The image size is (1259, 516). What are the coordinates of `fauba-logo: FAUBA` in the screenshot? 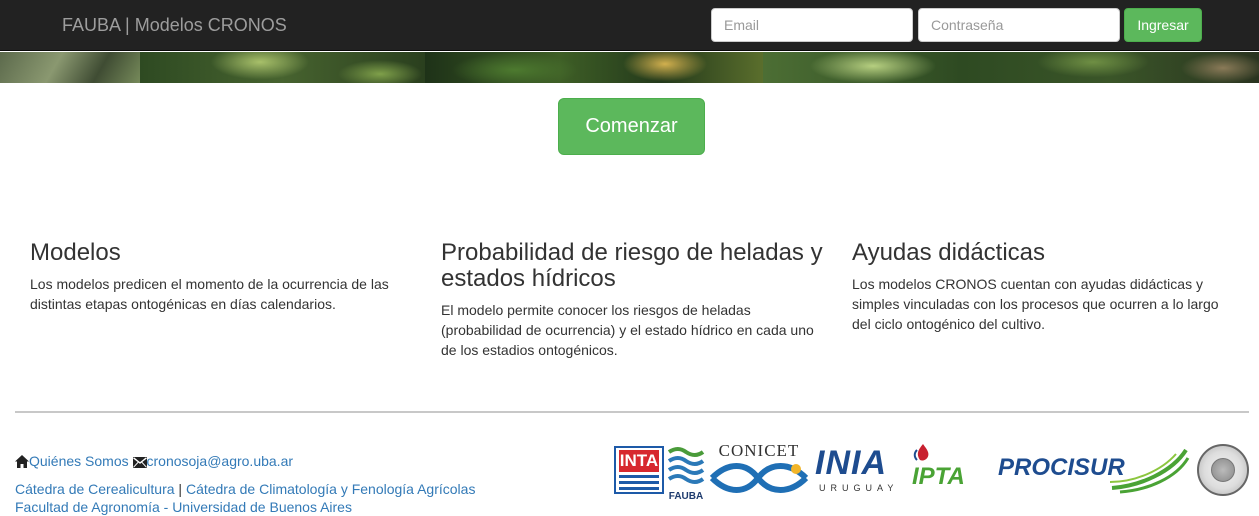 It's located at (686, 474).